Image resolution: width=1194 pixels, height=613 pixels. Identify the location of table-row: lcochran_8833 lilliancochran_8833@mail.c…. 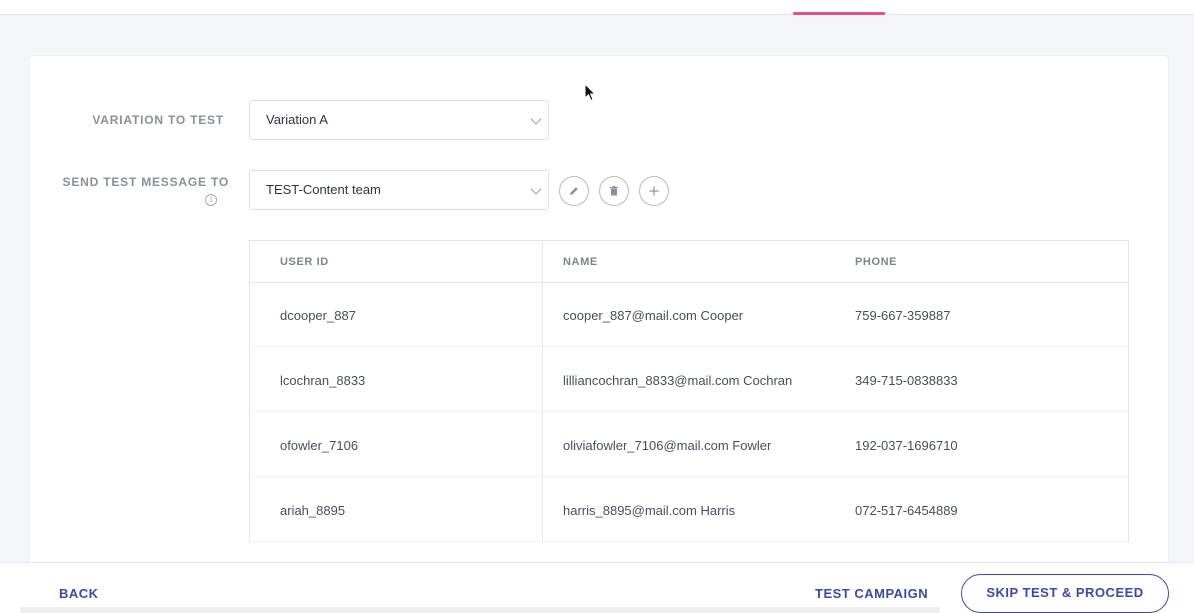
(689, 379).